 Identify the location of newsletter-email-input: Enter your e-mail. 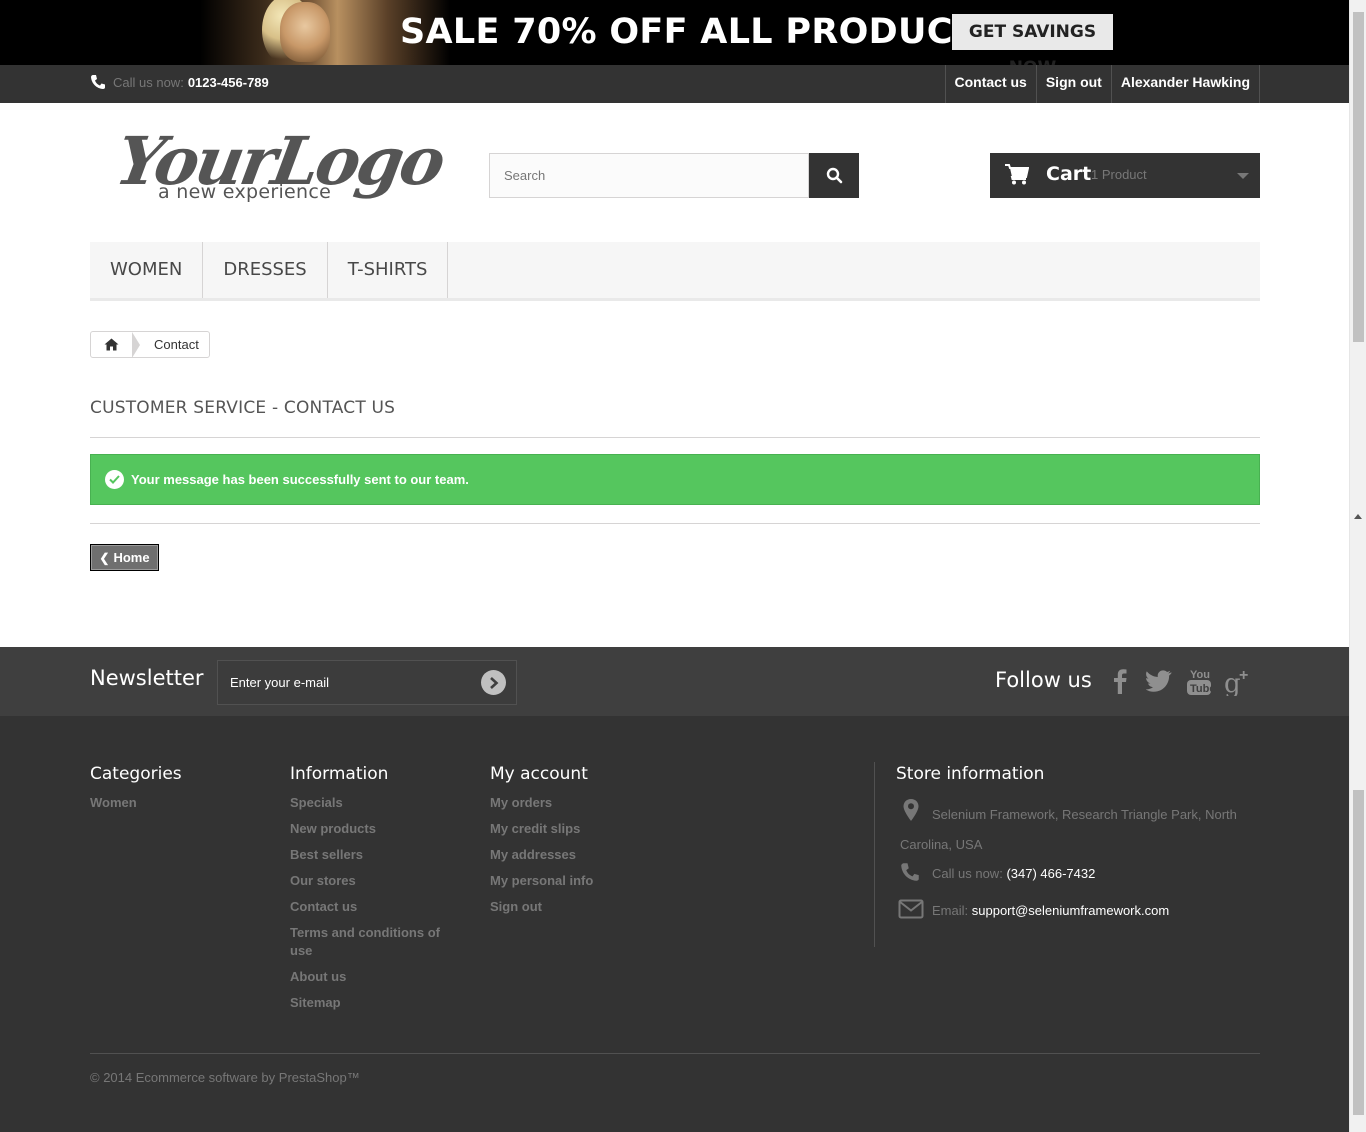
(367, 682).